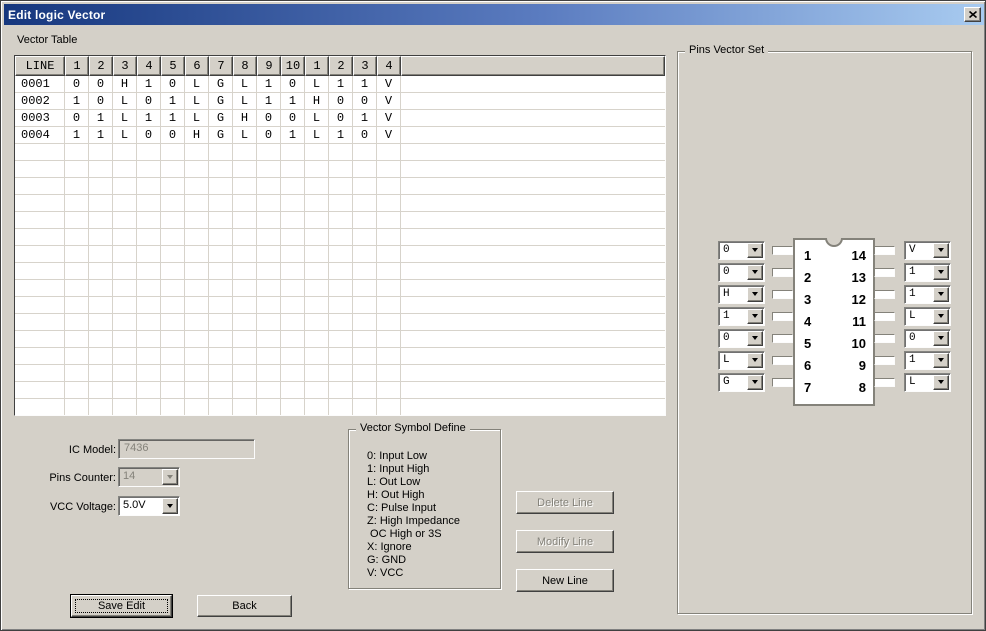 The image size is (986, 631). Describe the element at coordinates (77, 66) in the screenshot. I see `column-header-1: 1` at that location.